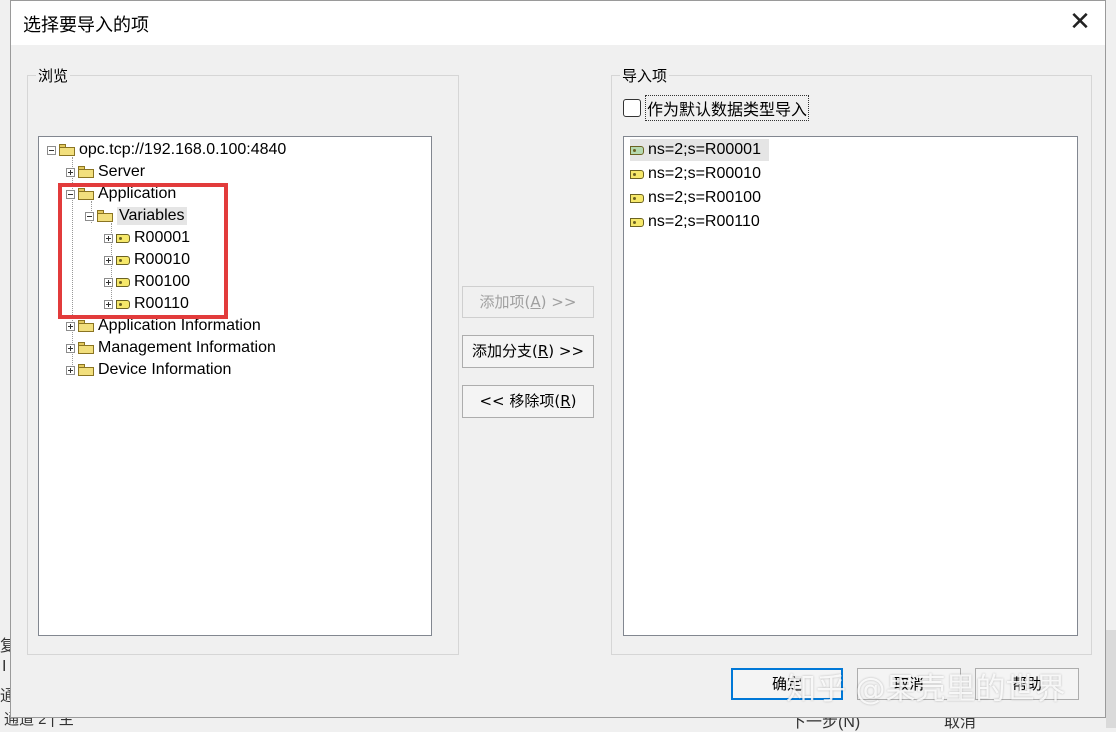 The image size is (1116, 732). I want to click on tree-node-label: Application, so click(137, 193).